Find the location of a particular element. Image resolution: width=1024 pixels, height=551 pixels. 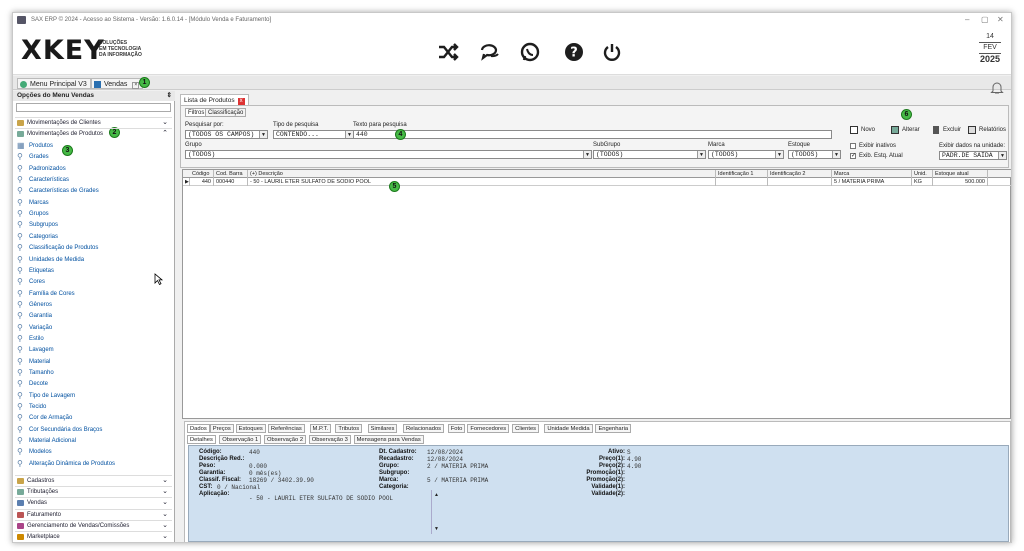

tab-m-p-t: M.P.T. is located at coordinates (320, 428).